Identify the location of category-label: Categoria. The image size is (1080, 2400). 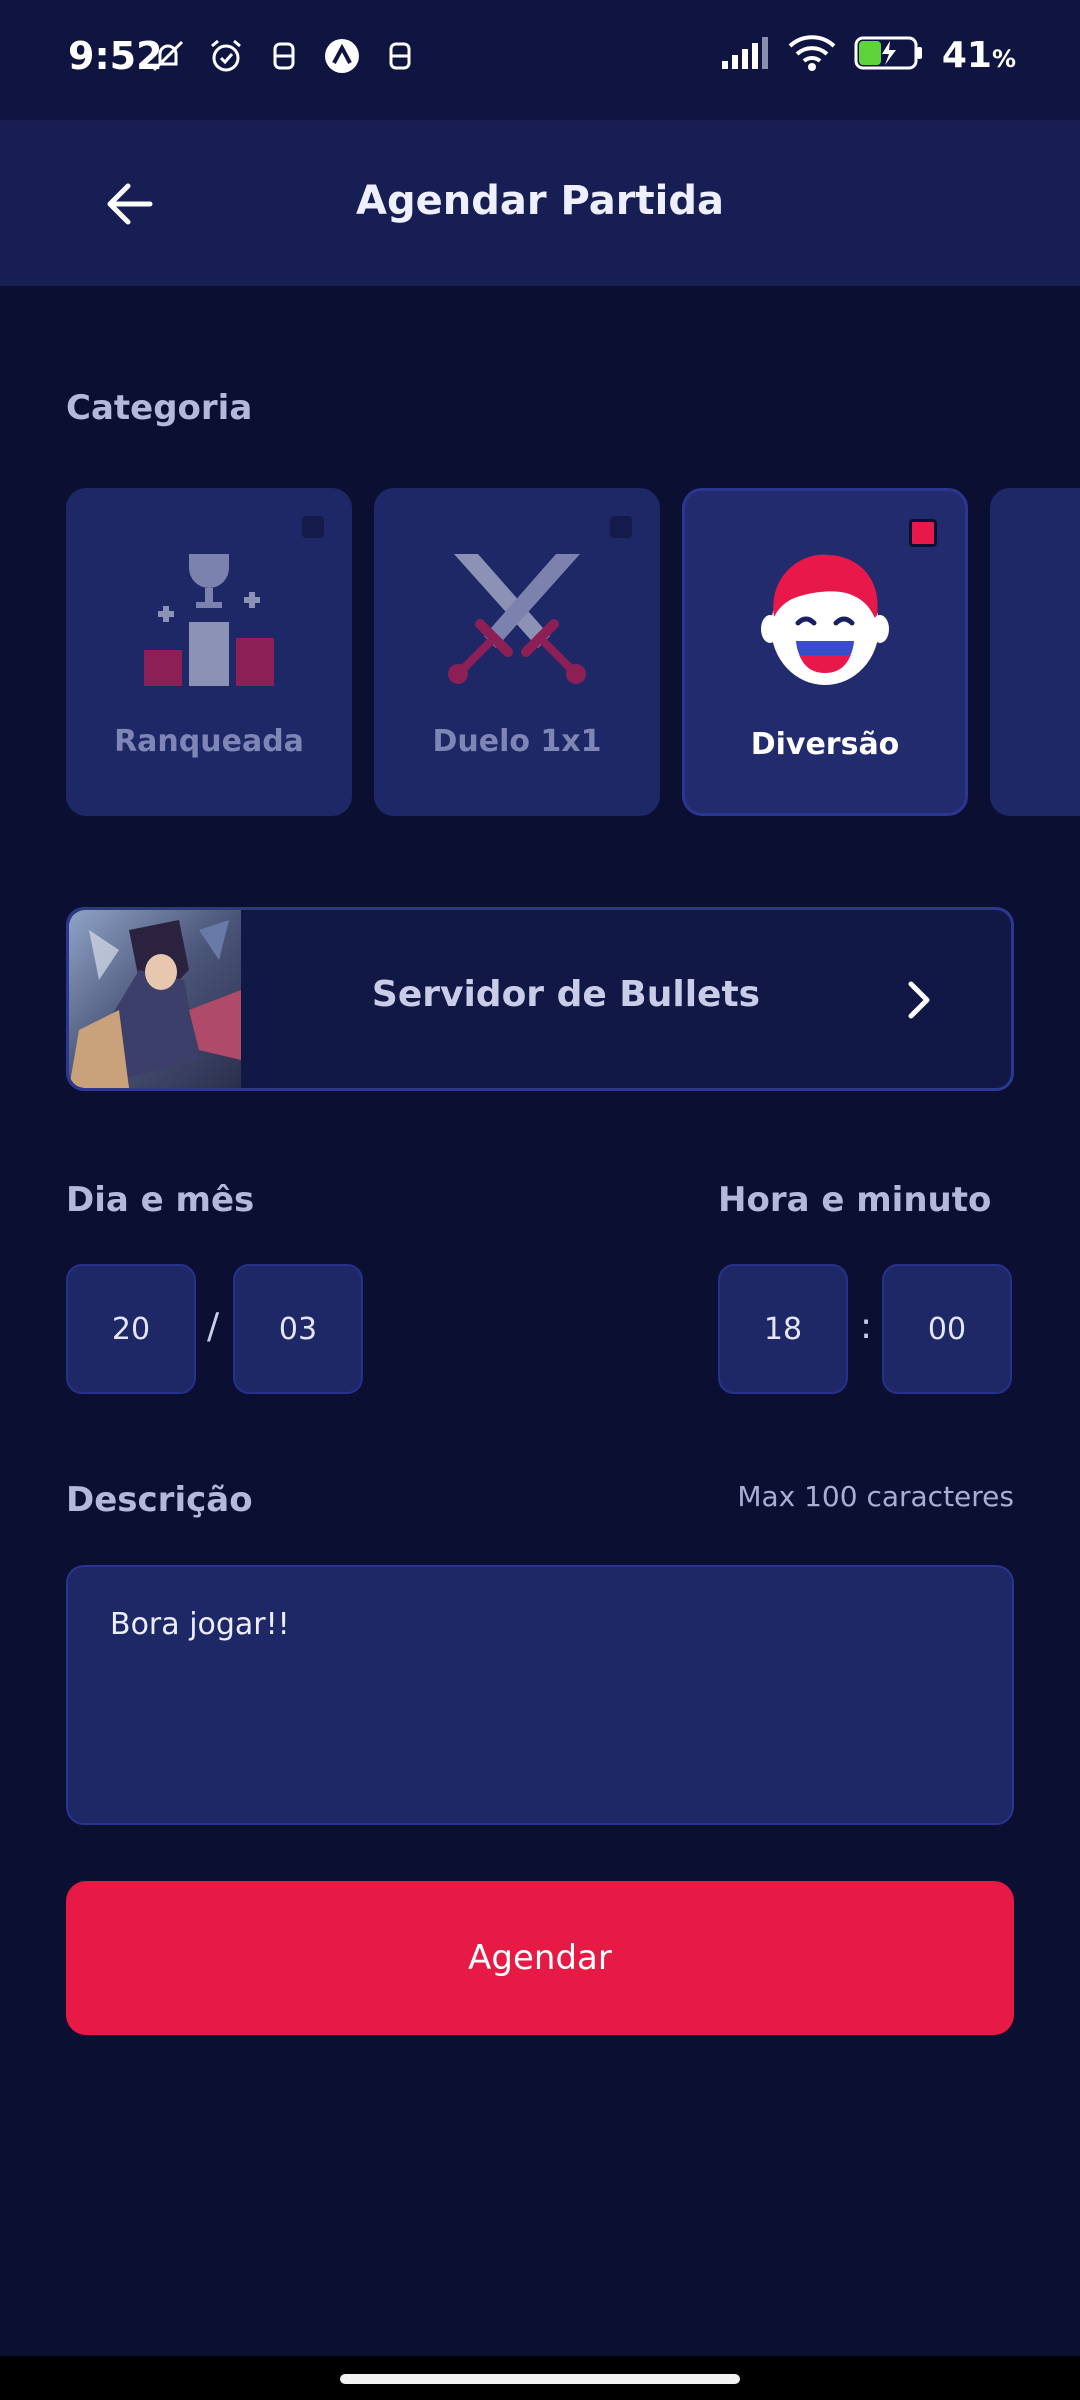
(159, 408).